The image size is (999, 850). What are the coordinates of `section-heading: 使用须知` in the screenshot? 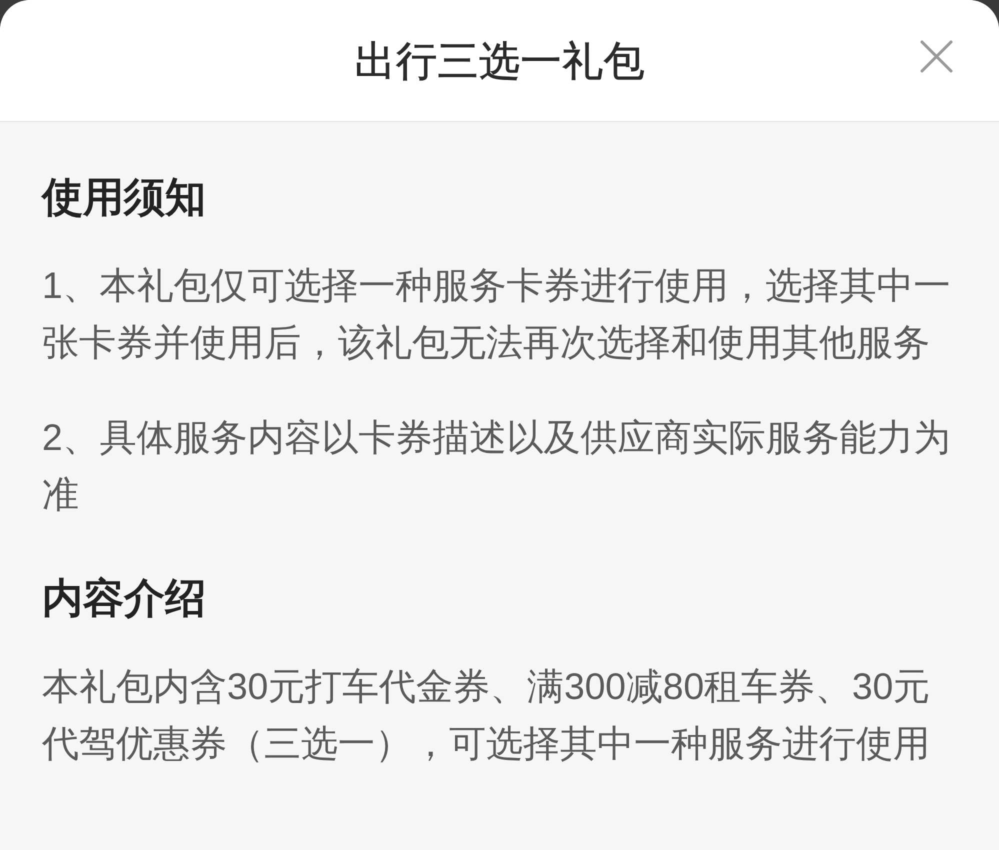 It's located at (124, 197).